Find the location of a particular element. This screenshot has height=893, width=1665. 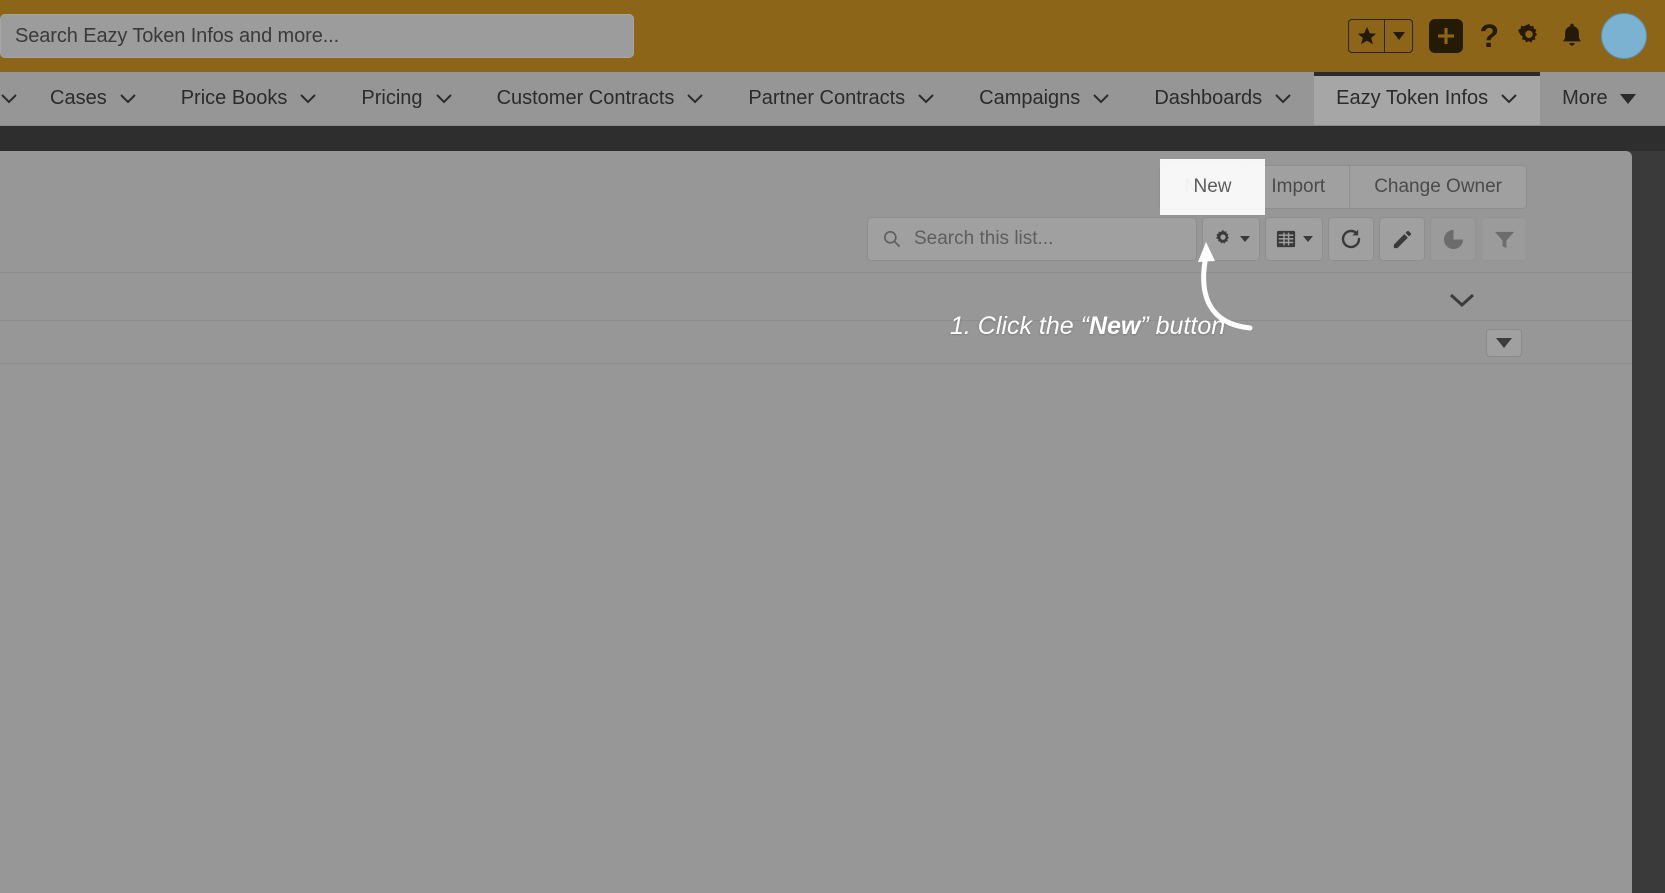

nav-label-customer-contracts: Customer Contracts is located at coordinates (585, 98).